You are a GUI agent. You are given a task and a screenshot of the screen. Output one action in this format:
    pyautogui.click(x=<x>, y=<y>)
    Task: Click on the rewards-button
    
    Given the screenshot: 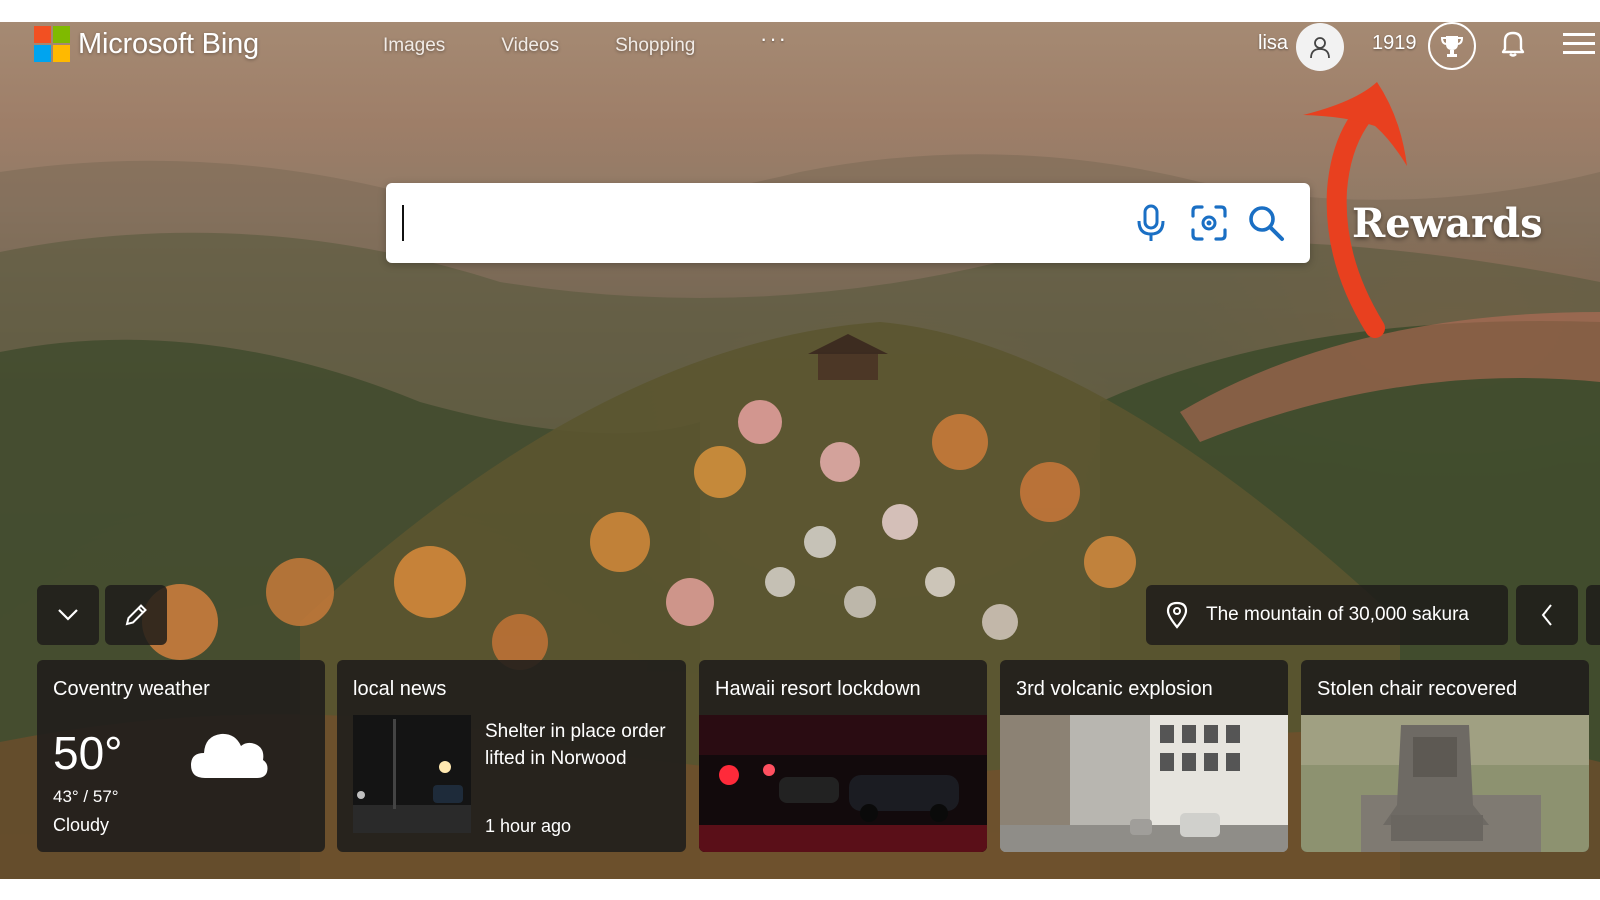 What is the action you would take?
    pyautogui.click(x=1452, y=46)
    